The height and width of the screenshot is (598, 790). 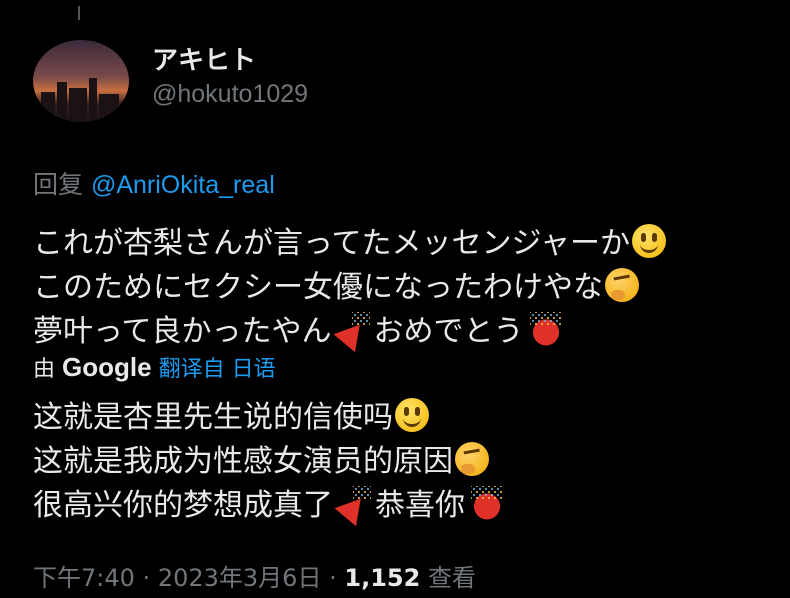 I want to click on tweet-time: 下午7:40, so click(x=84, y=578).